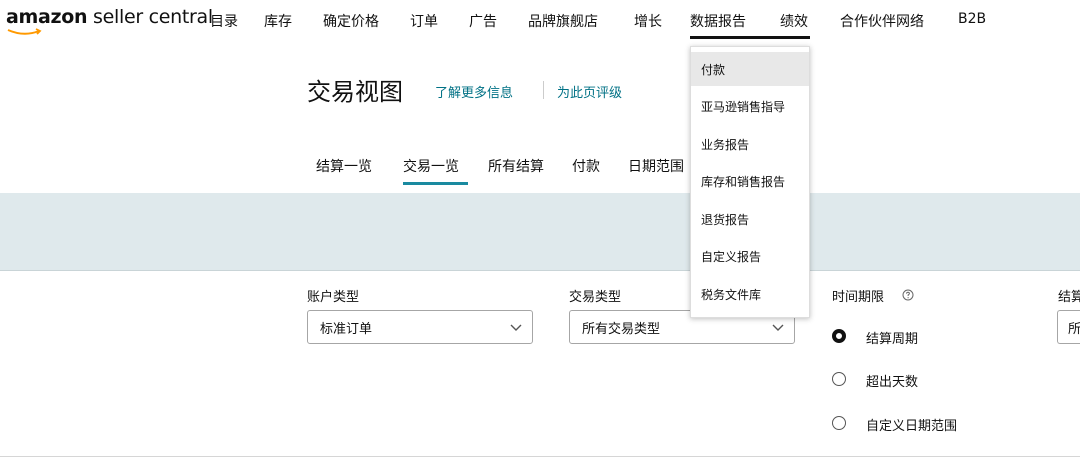 Image resolution: width=1080 pixels, height=470 pixels. I want to click on active-tab-underline, so click(435, 183).